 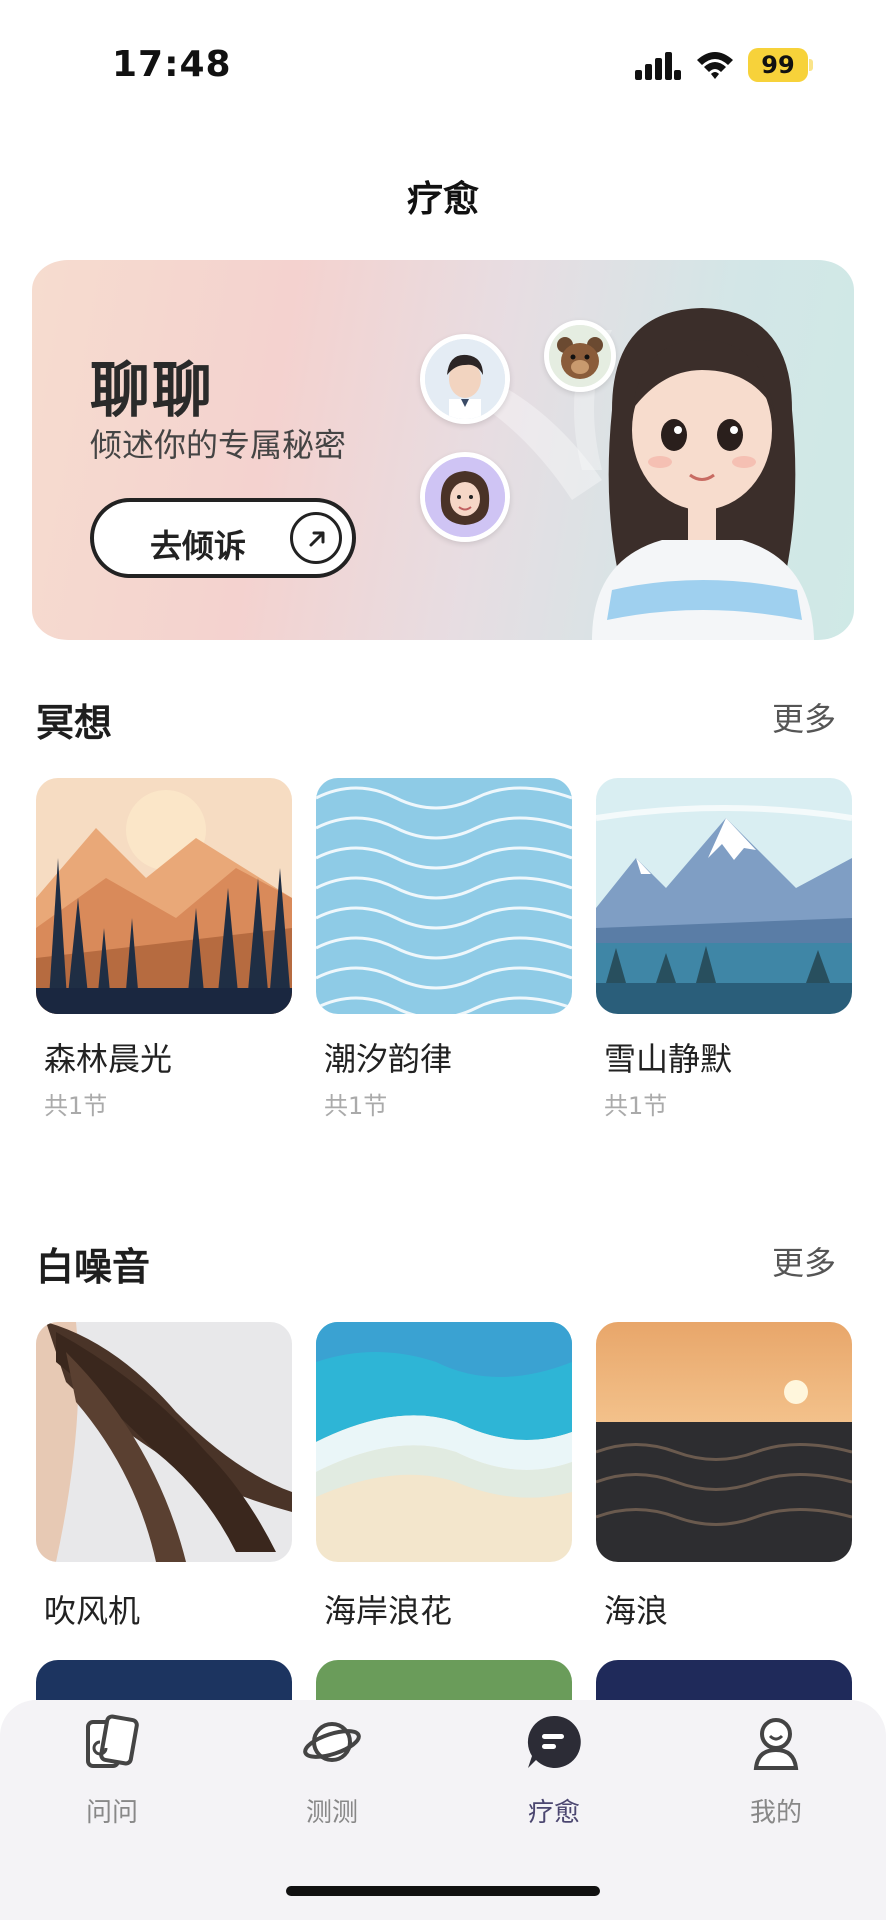 What do you see at coordinates (778, 65) in the screenshot?
I see `battery-level: 99` at bounding box center [778, 65].